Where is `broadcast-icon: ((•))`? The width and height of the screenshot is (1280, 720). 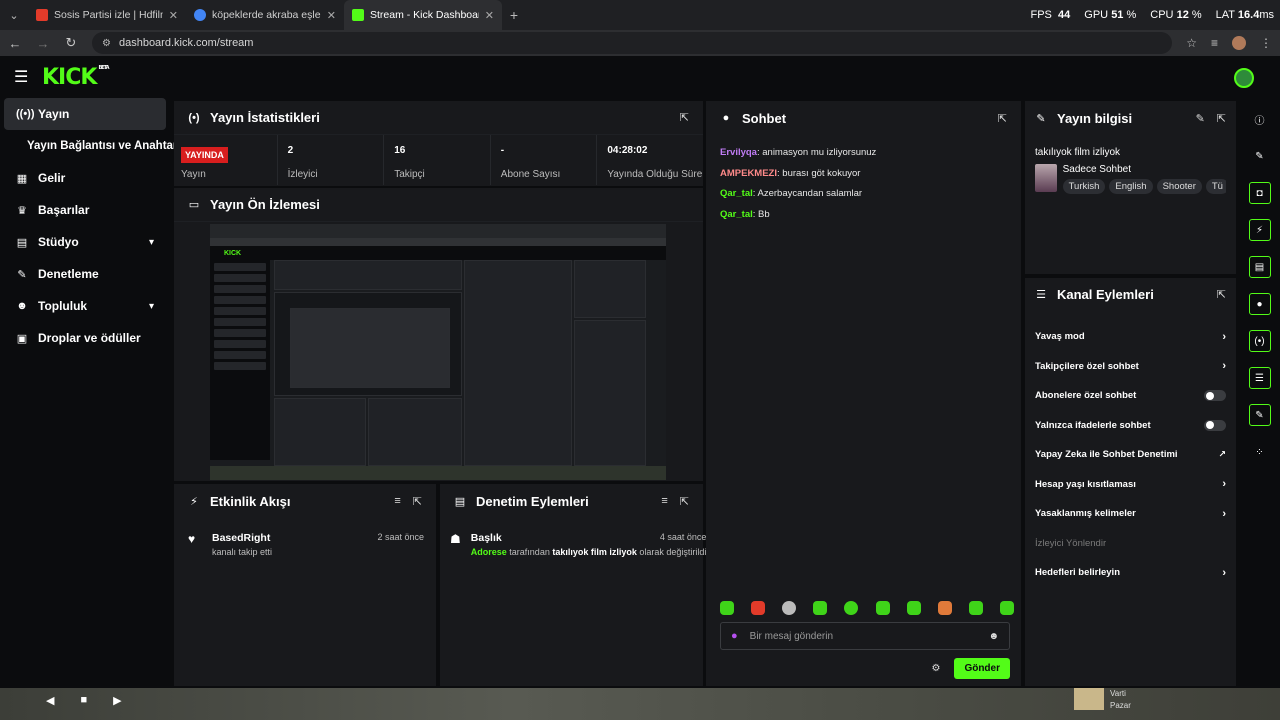 broadcast-icon: ((•)) is located at coordinates (25, 114).